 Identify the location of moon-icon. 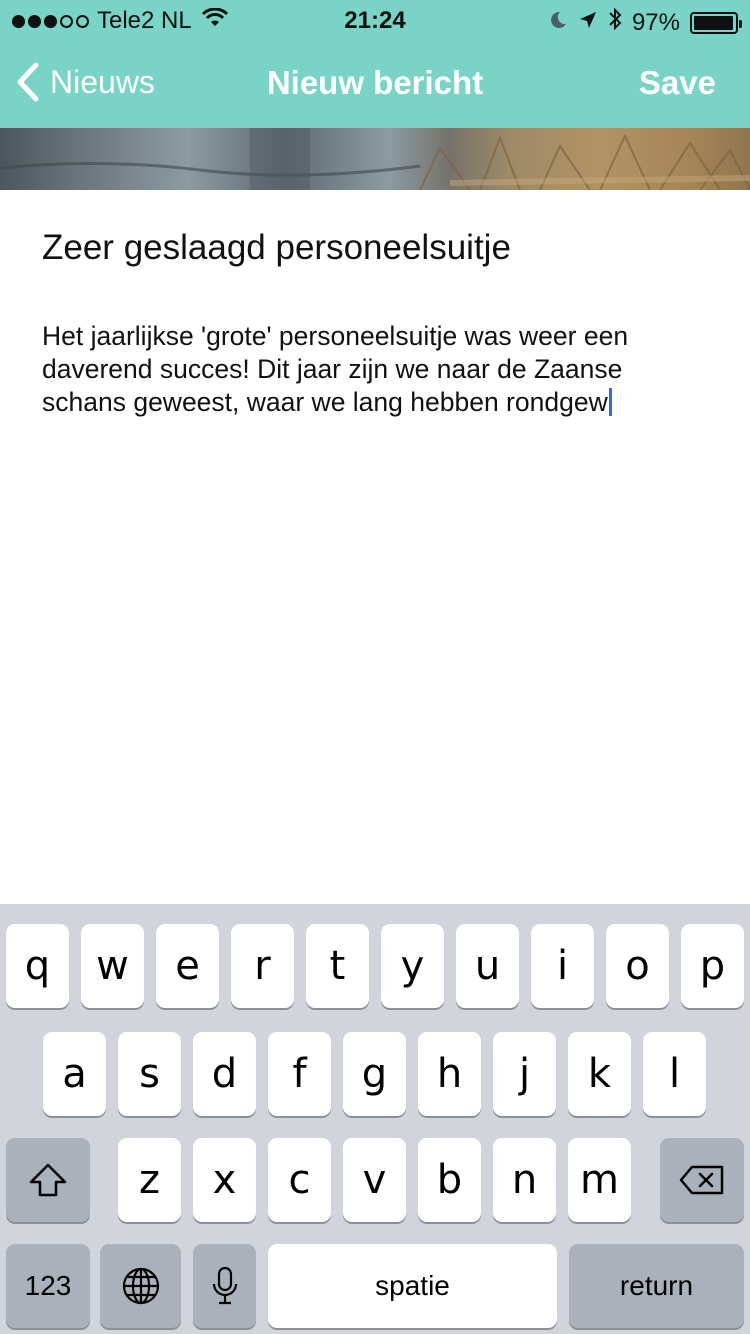
(558, 23).